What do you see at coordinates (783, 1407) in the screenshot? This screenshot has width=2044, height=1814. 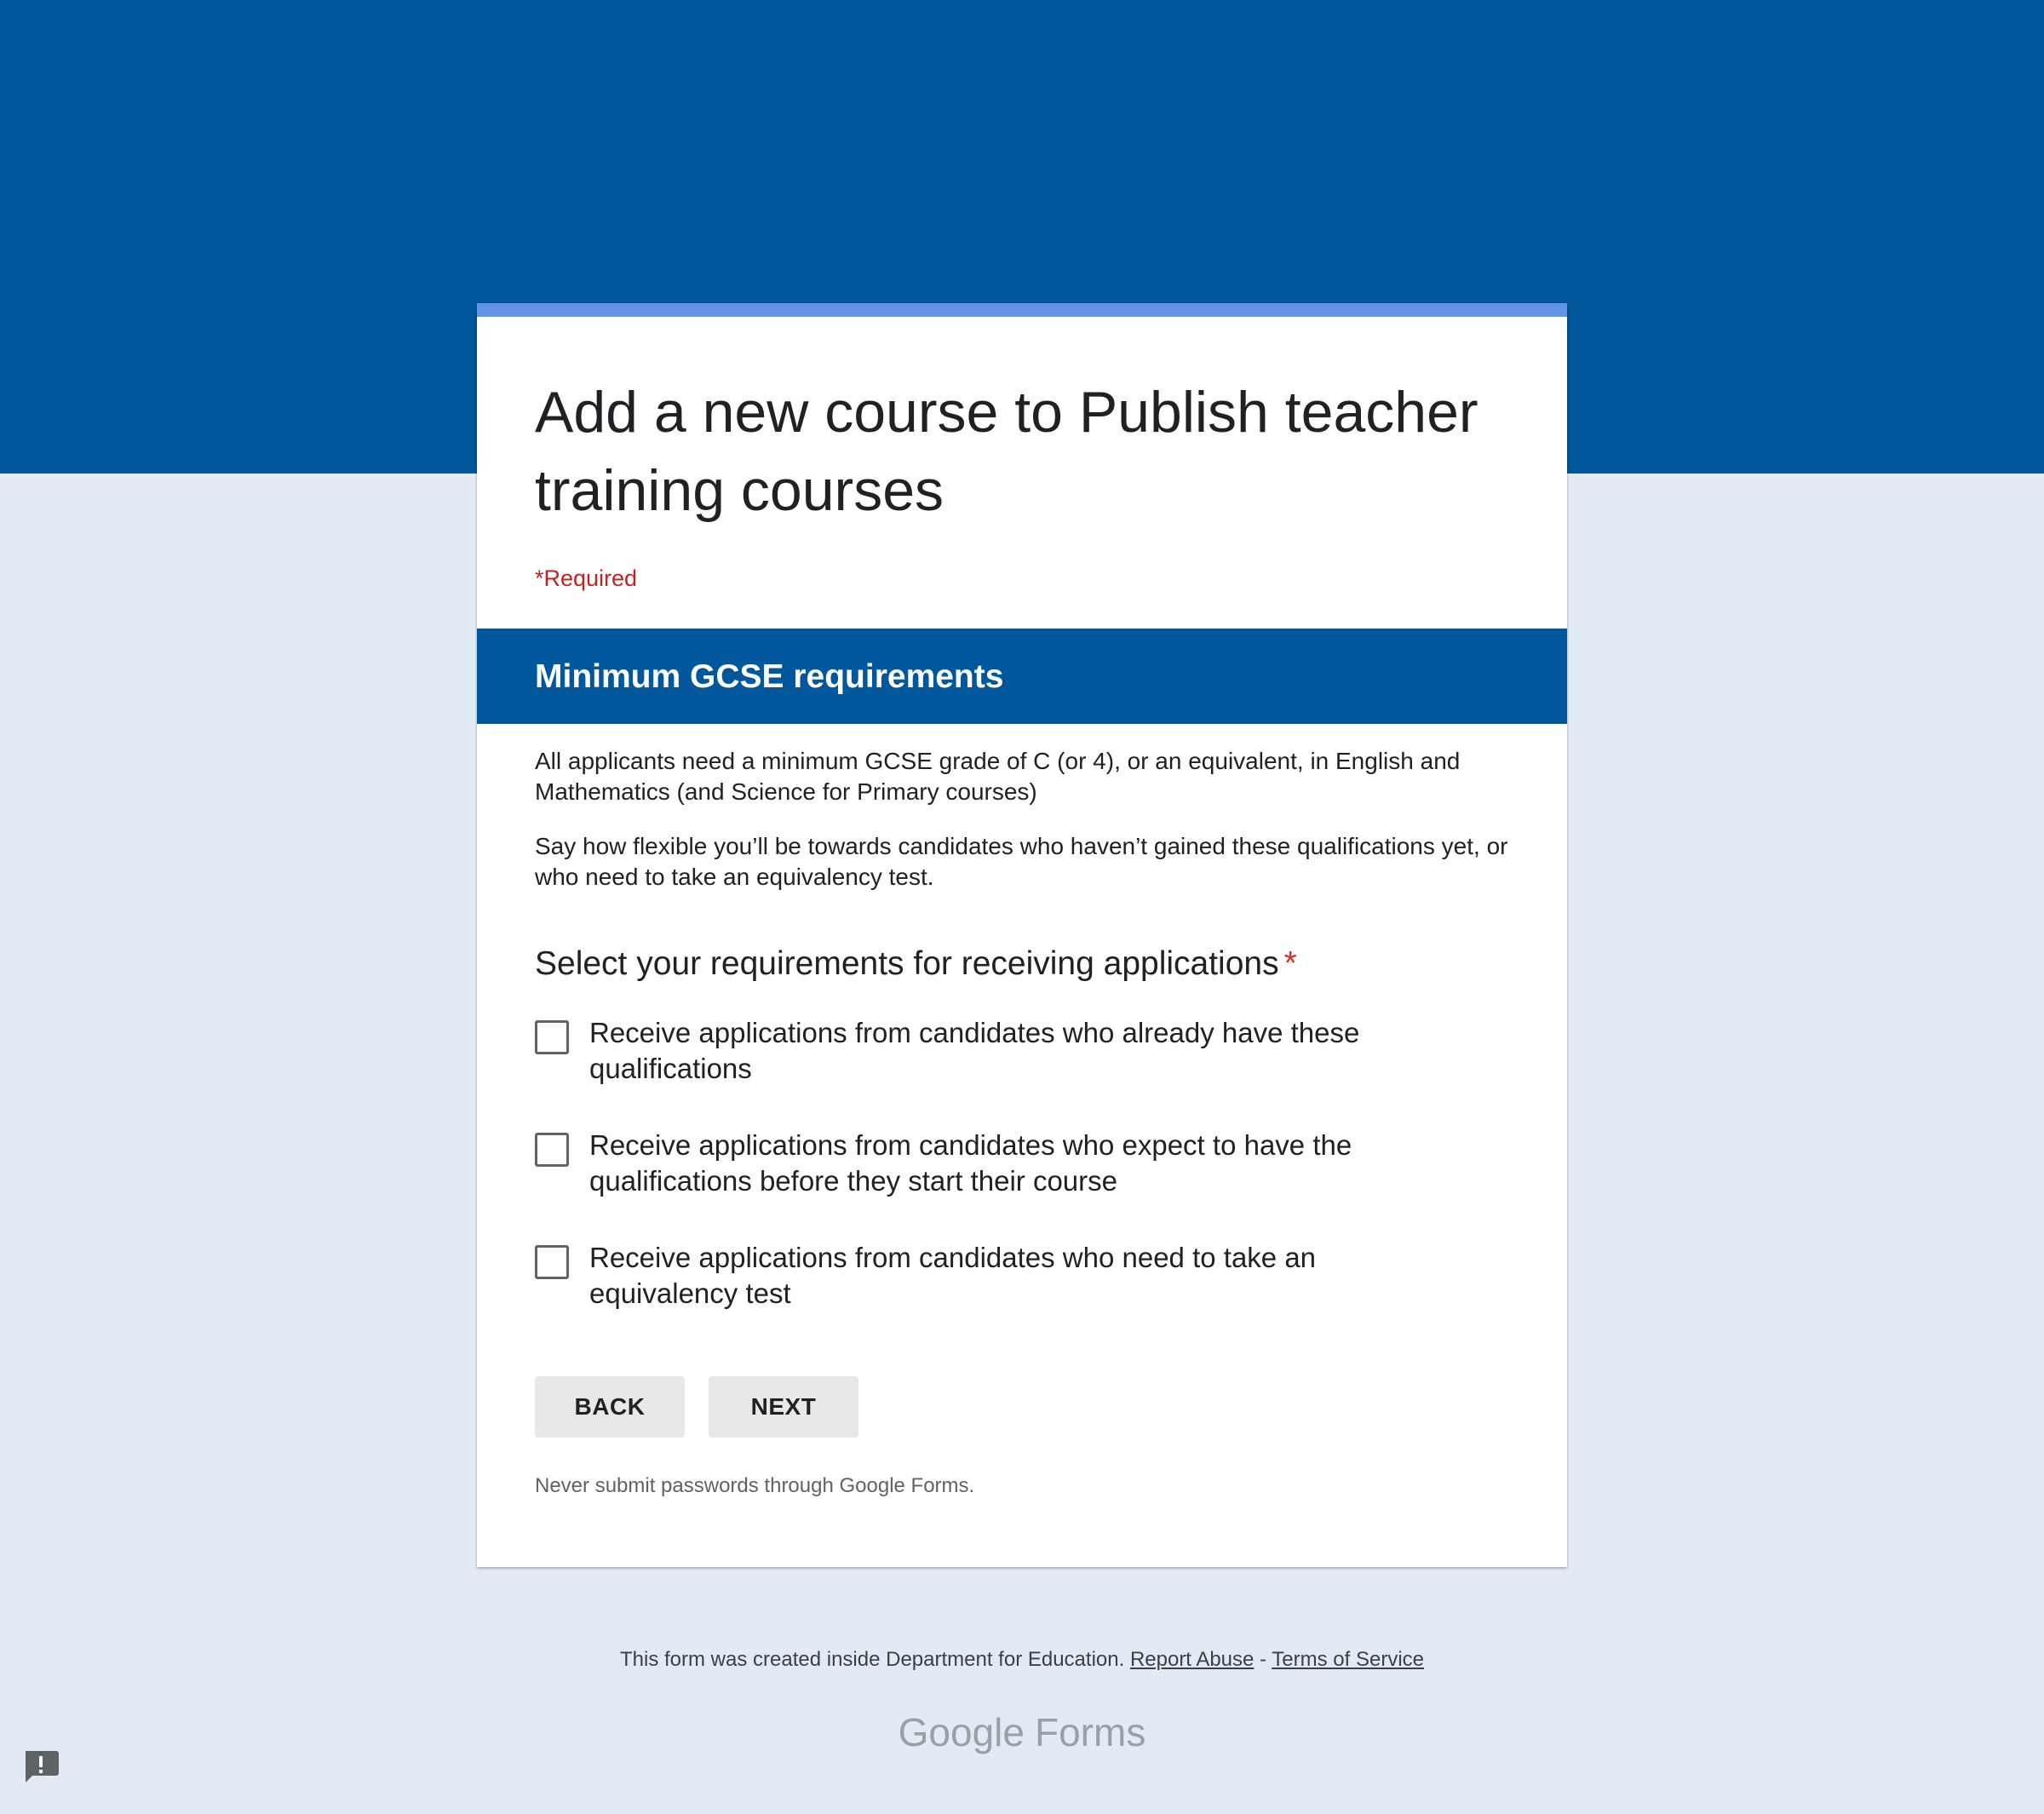 I see `next-button: NEXT` at bounding box center [783, 1407].